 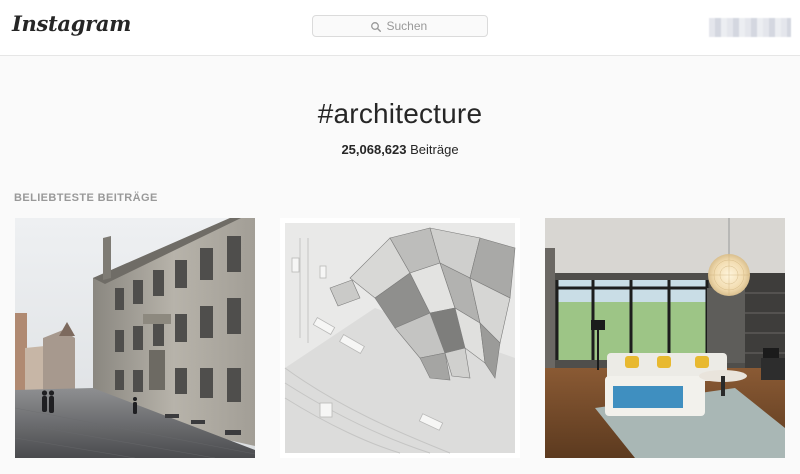 What do you see at coordinates (408, 26) in the screenshot?
I see `search-input` at bounding box center [408, 26].